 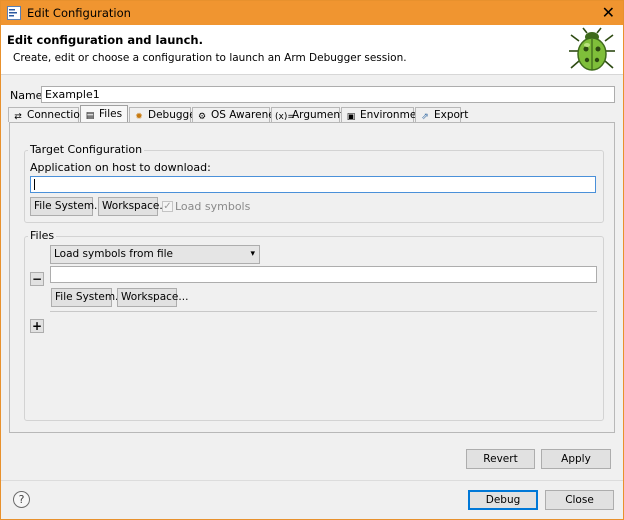 What do you see at coordinates (313, 184) in the screenshot?
I see `application-path-input` at bounding box center [313, 184].